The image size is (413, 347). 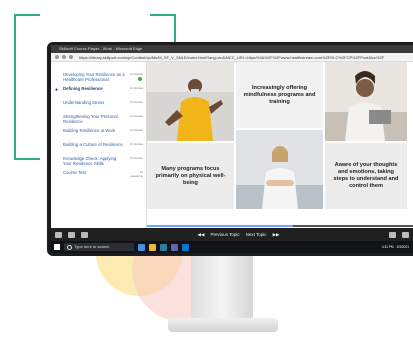 I want to click on taskbar-search-input: Type here to search, so click(x=99, y=247).